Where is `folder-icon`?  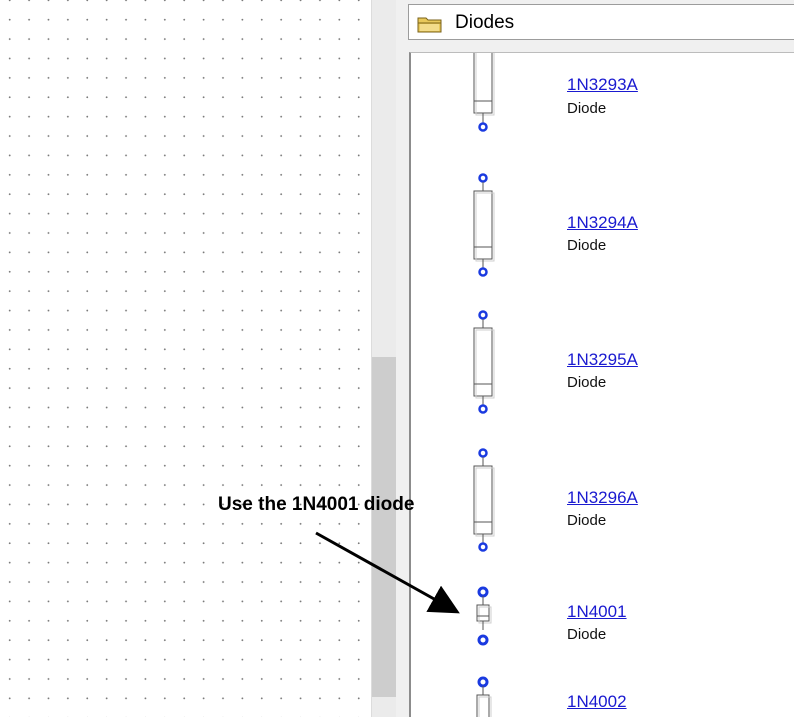
folder-icon is located at coordinates (429, 25).